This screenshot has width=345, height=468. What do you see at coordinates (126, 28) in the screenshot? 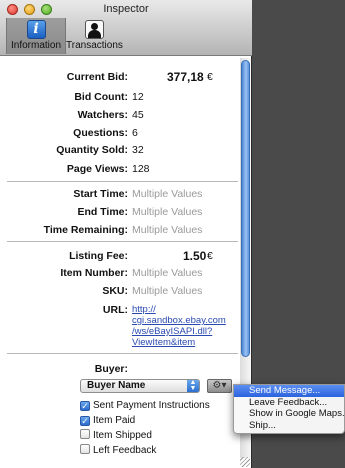
I see `title-bar: Inspector i Information Transactions` at bounding box center [126, 28].